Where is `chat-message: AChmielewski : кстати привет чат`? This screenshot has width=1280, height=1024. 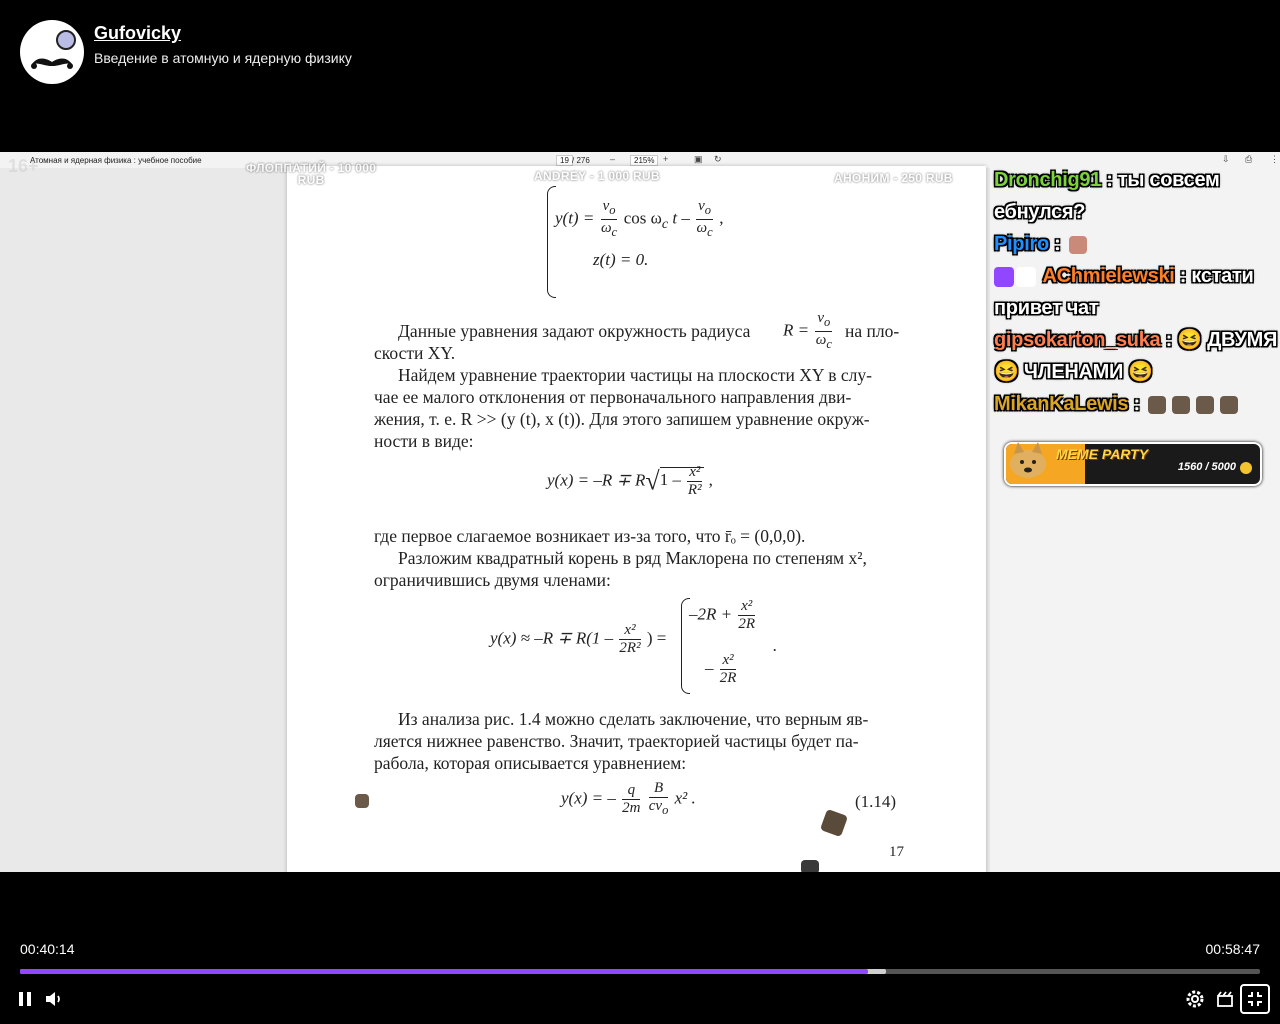 chat-message: AChmielewski : кстати привет чат is located at coordinates (1137, 292).